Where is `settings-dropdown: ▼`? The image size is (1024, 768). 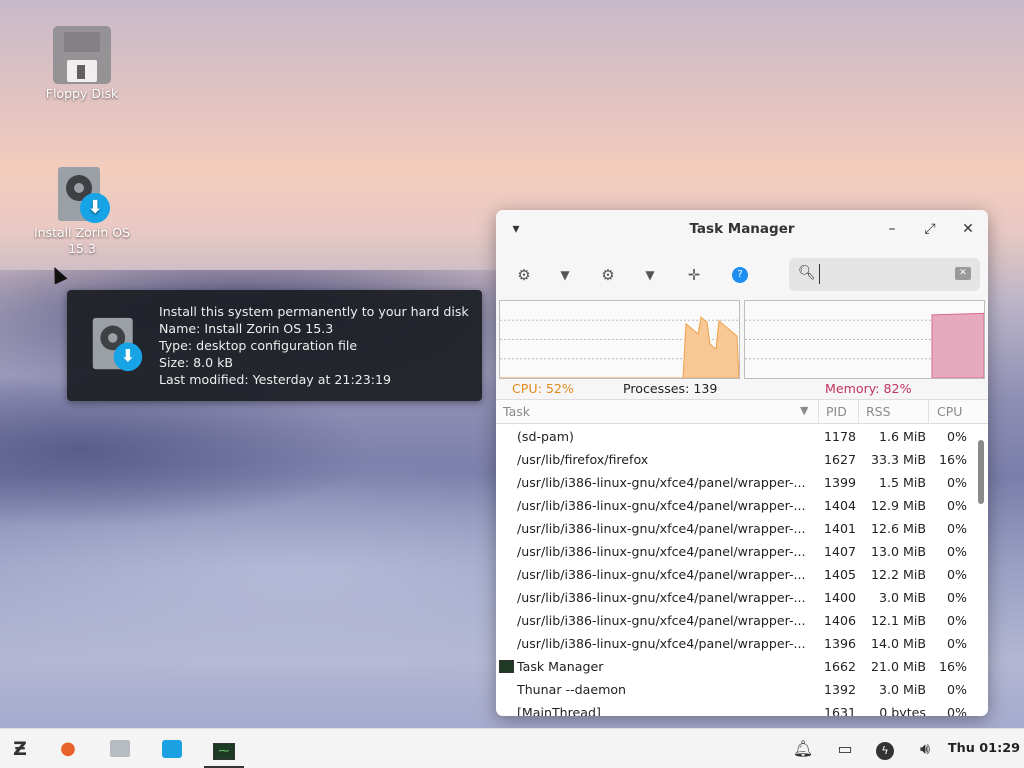 settings-dropdown: ▼ is located at coordinates (650, 275).